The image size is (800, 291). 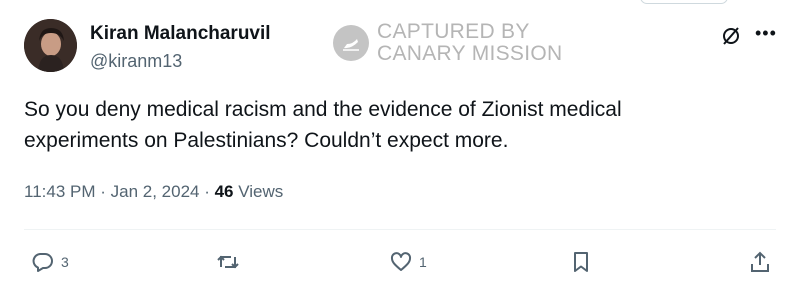 What do you see at coordinates (453, 31) in the screenshot?
I see `watermark-line-1: CAPTURED BY` at bounding box center [453, 31].